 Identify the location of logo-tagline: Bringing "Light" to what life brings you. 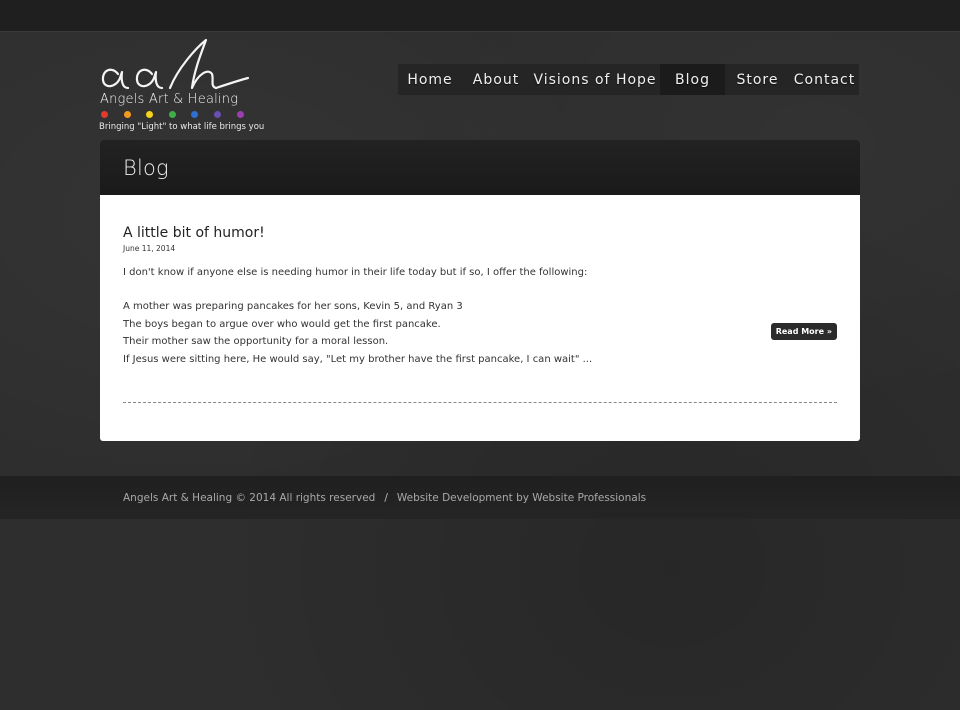
(182, 127).